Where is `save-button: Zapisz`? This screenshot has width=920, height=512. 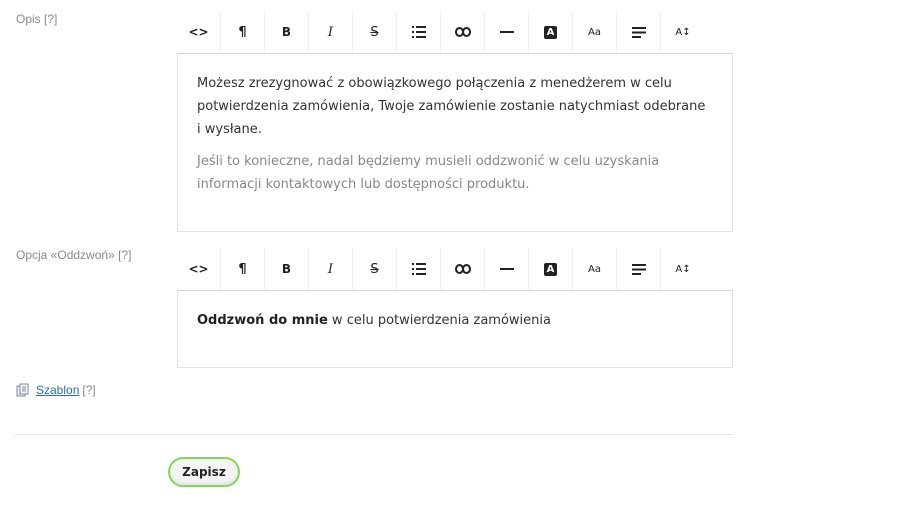
save-button: Zapisz is located at coordinates (204, 472).